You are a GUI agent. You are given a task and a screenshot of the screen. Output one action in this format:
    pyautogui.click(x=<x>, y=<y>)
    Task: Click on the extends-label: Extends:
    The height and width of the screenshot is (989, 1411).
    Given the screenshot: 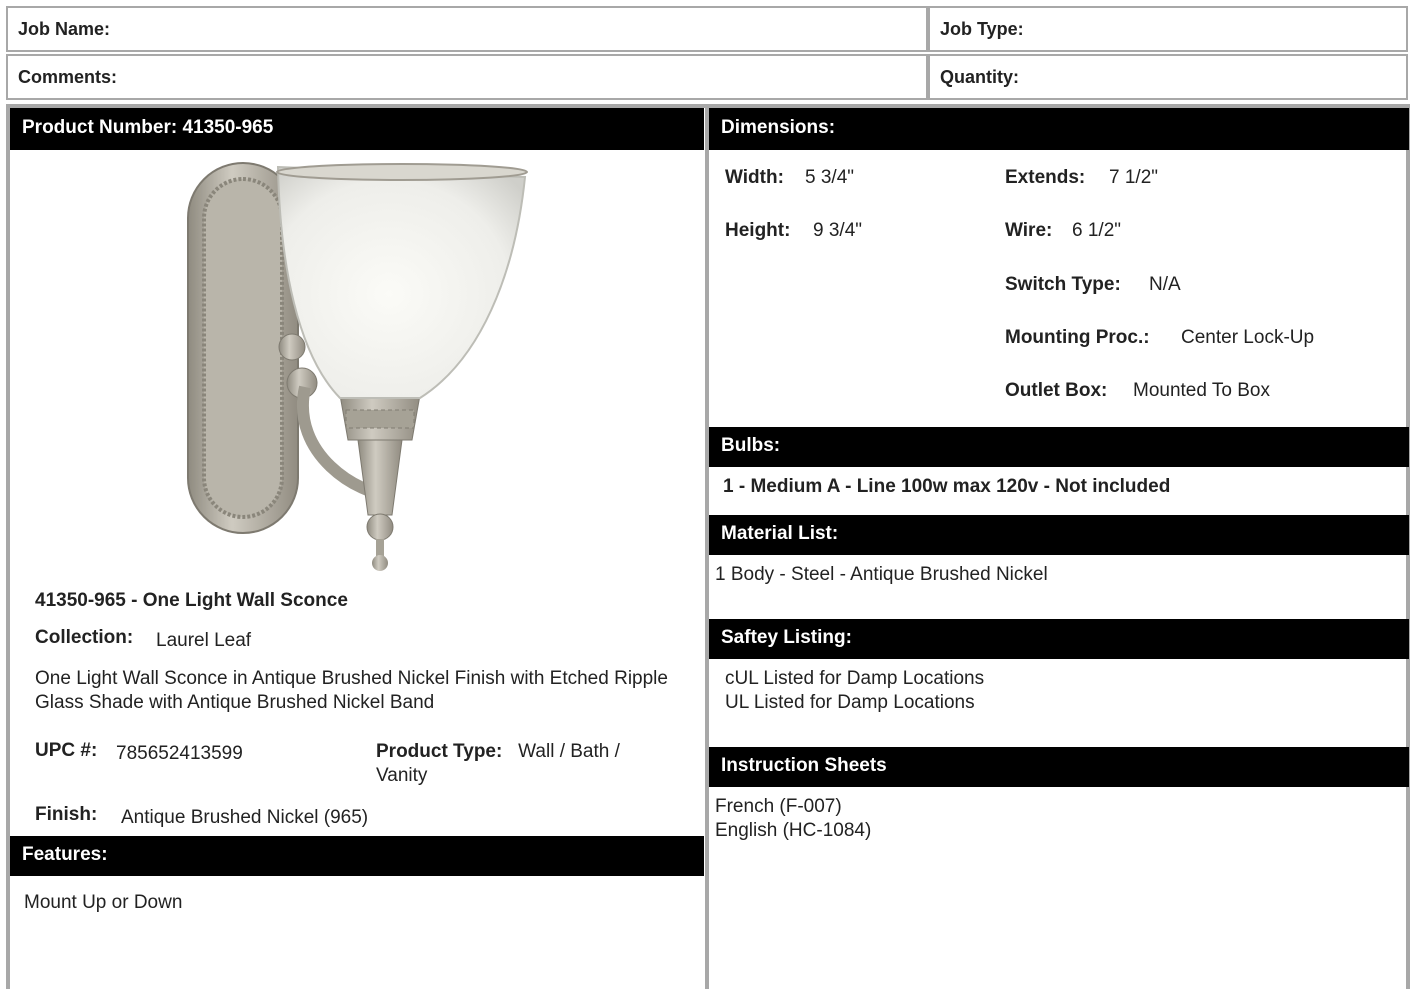 What is the action you would take?
    pyautogui.click(x=1045, y=177)
    